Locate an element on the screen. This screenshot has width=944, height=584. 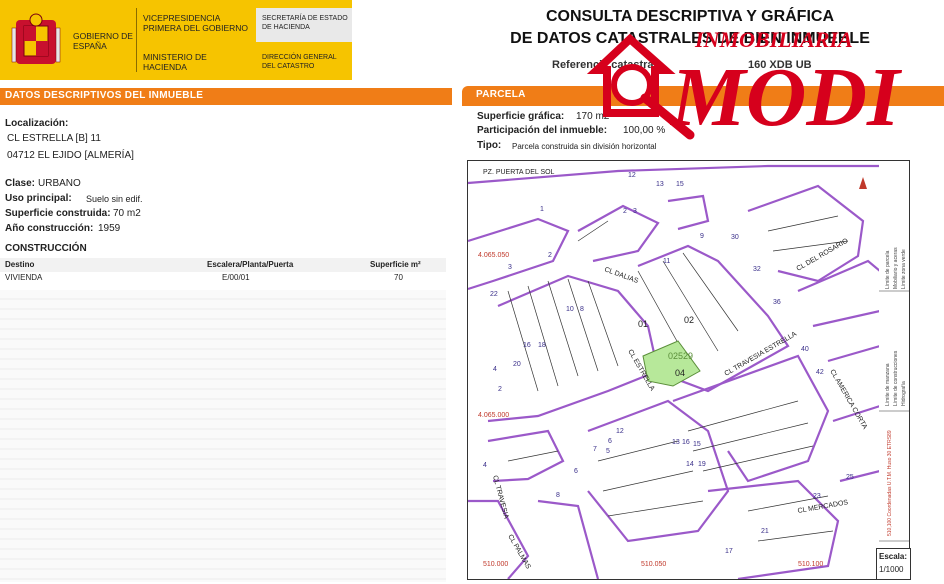
house-number: 9 is located at coordinates (702, 236).